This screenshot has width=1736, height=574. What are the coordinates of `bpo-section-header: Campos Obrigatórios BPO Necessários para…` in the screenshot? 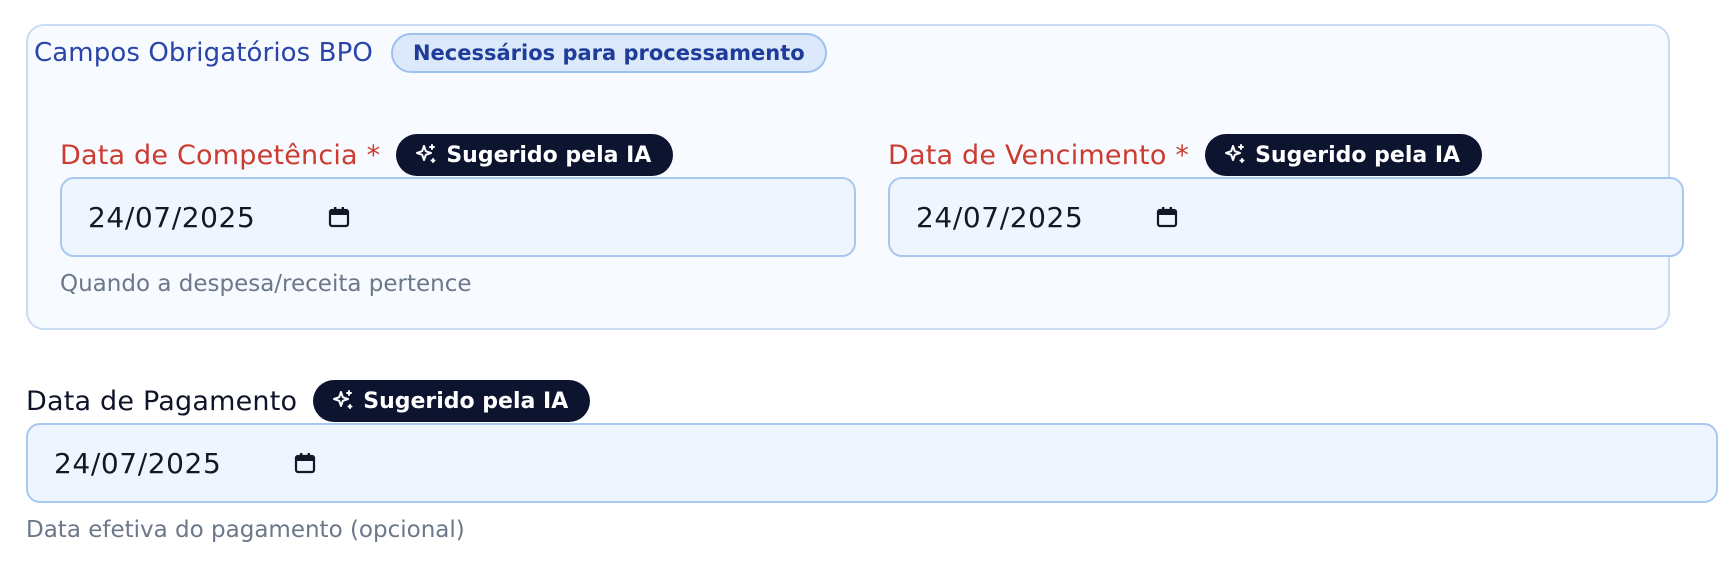 It's located at (430, 53).